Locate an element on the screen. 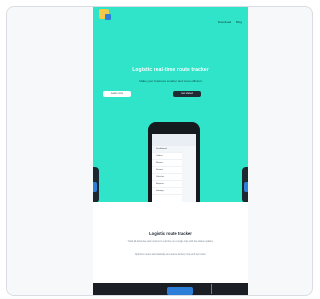  top-navbar: Download Blog is located at coordinates (170, 15).